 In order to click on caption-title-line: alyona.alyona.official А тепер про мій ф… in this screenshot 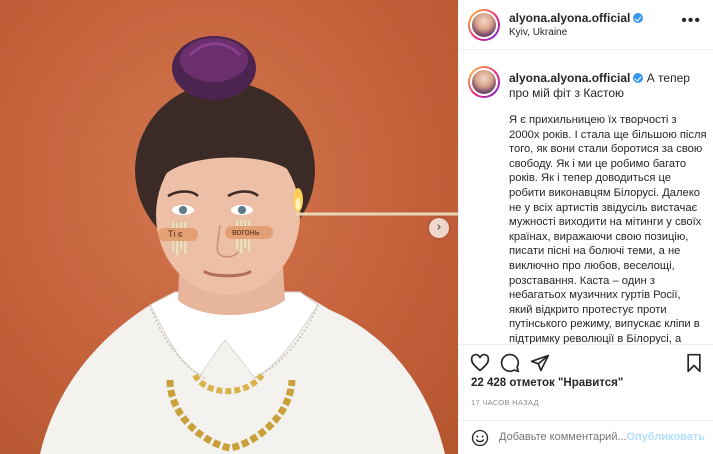, I will do `click(607, 86)`.